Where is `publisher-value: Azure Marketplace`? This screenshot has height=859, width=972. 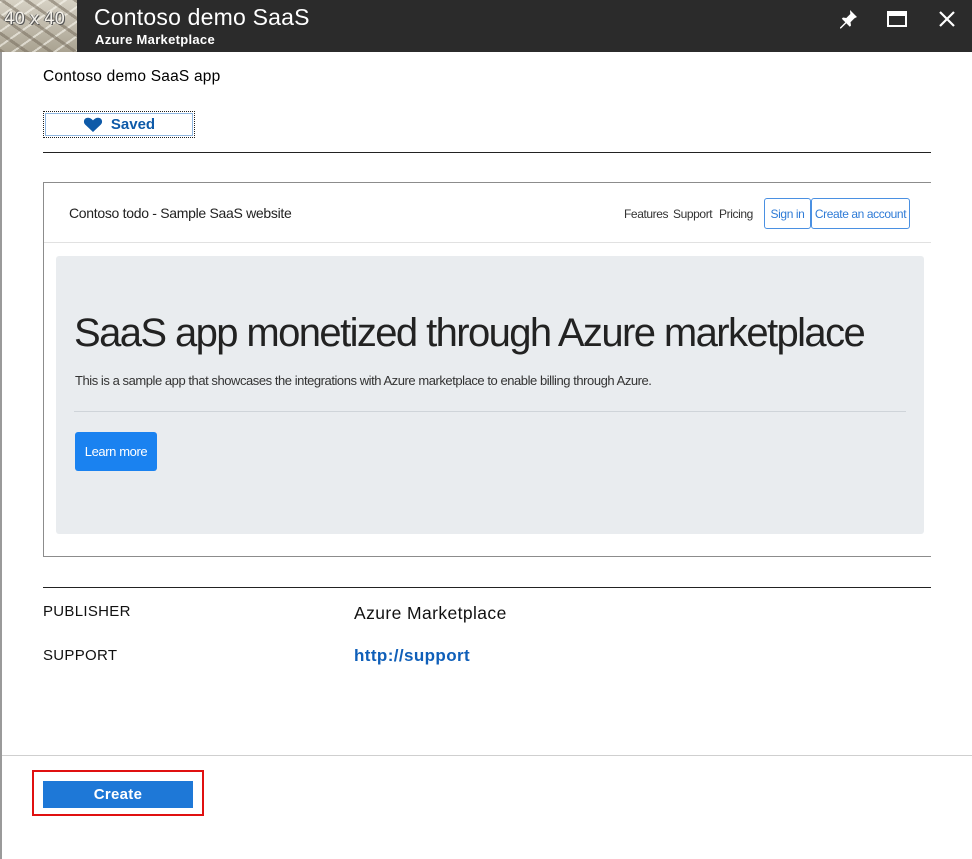
publisher-value: Azure Marketplace is located at coordinates (430, 613).